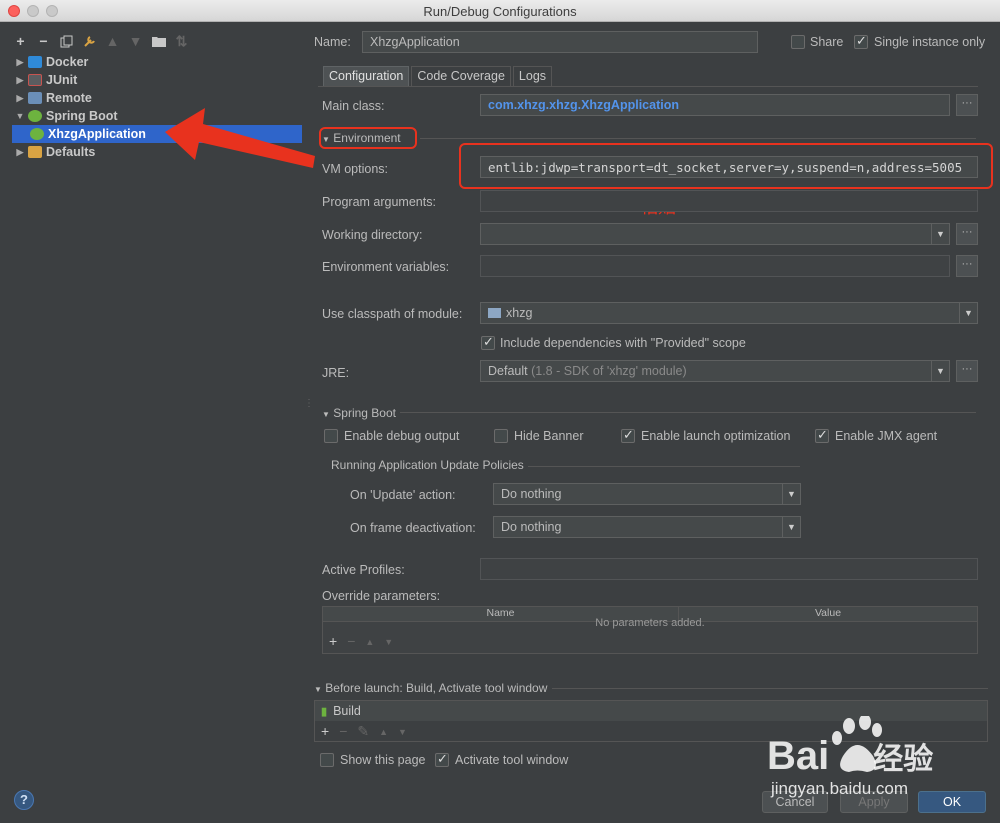 This screenshot has height=823, width=1000. I want to click on browse-jre-button: ···, so click(967, 371).